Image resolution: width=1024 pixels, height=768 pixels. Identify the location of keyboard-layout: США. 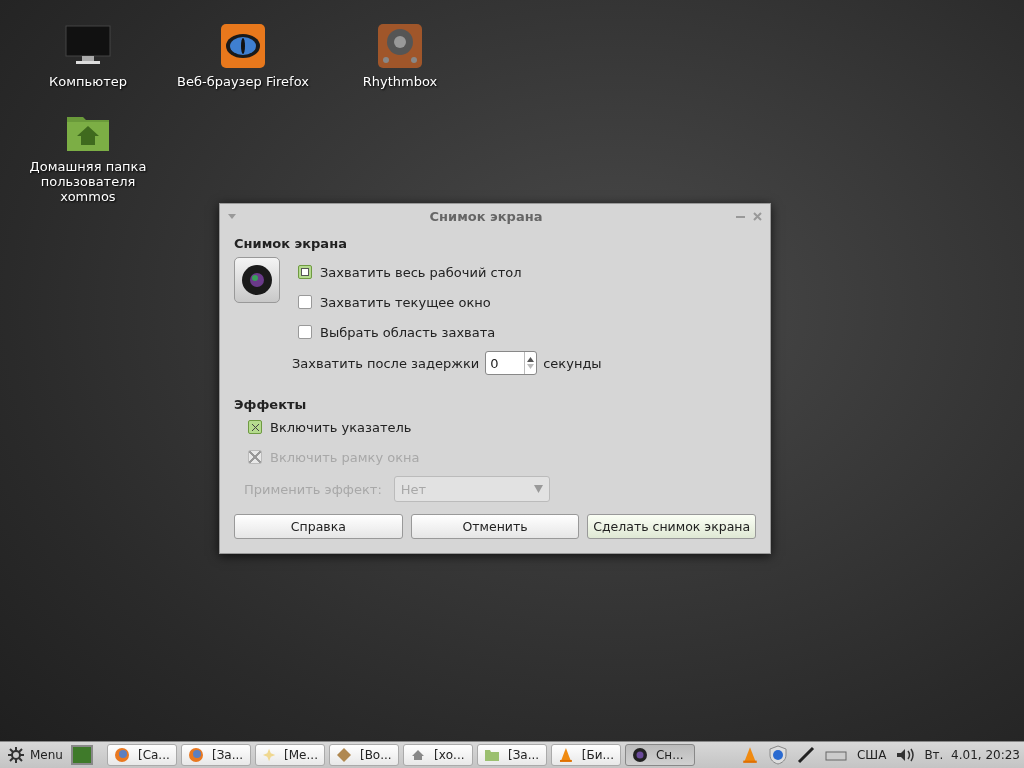
(871, 755).